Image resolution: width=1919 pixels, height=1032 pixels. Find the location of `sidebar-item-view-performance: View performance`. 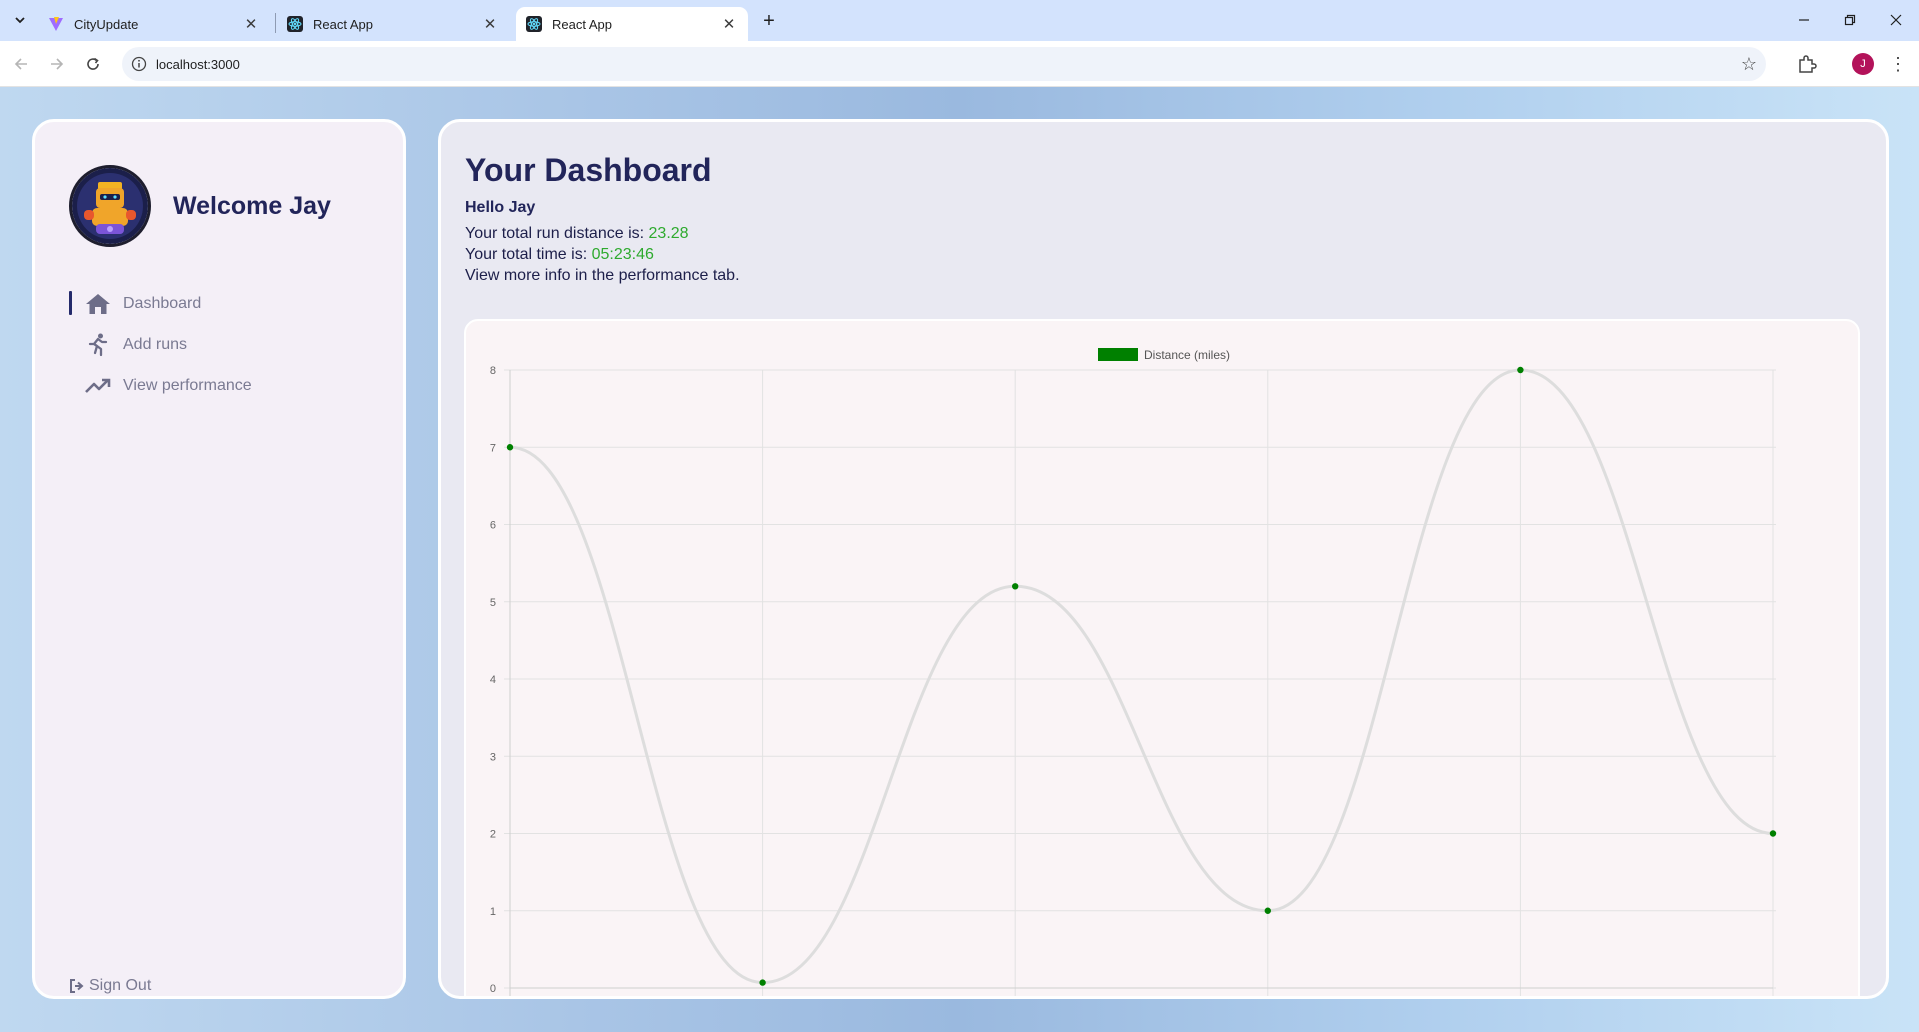

sidebar-item-view-performance: View performance is located at coordinates (160, 385).